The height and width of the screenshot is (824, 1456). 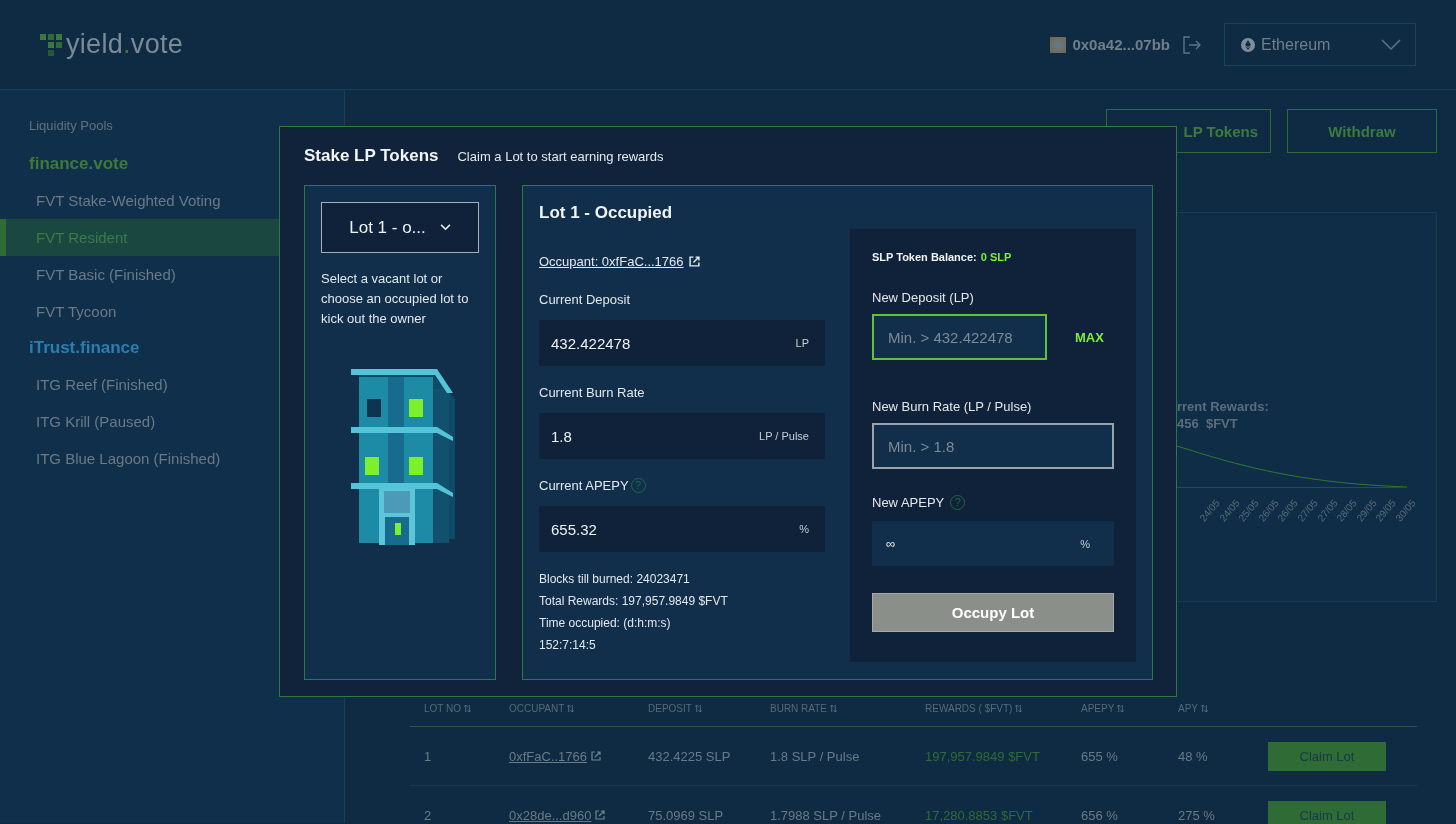 What do you see at coordinates (1223, 708) in the screenshot?
I see `column-header: APY` at bounding box center [1223, 708].